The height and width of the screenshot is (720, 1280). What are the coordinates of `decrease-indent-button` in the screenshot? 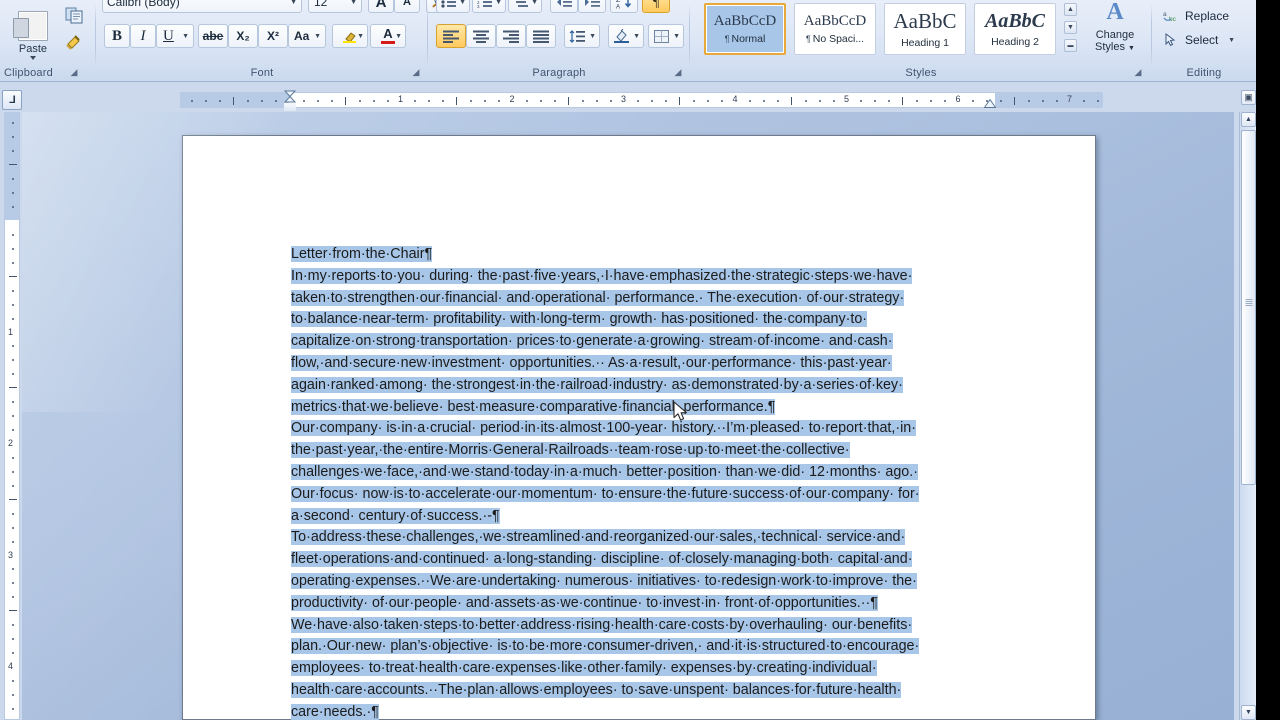 It's located at (564, 6).